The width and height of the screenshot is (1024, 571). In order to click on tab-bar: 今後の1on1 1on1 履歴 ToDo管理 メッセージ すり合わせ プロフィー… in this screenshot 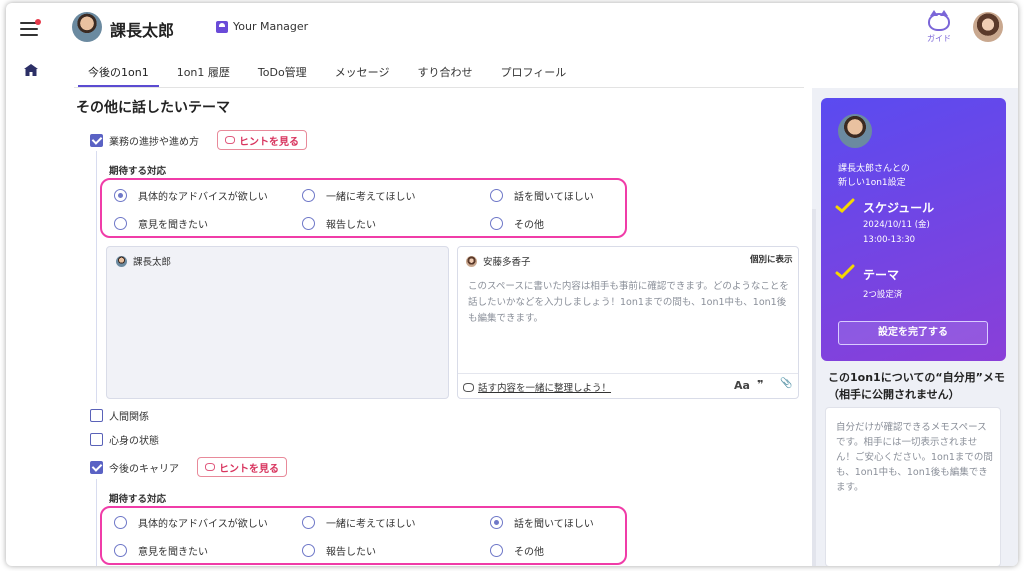, I will do `click(327, 71)`.